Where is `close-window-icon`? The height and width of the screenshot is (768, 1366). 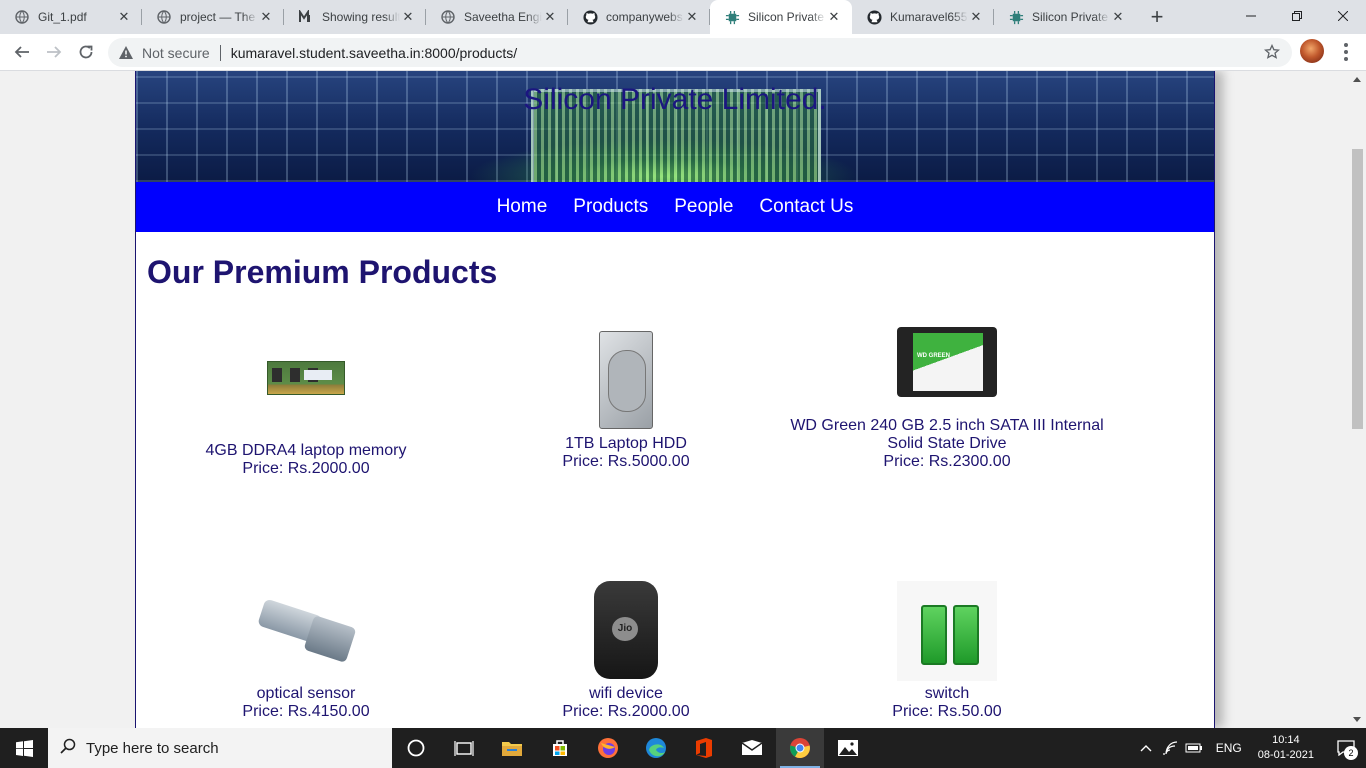 close-window-icon is located at coordinates (1343, 16).